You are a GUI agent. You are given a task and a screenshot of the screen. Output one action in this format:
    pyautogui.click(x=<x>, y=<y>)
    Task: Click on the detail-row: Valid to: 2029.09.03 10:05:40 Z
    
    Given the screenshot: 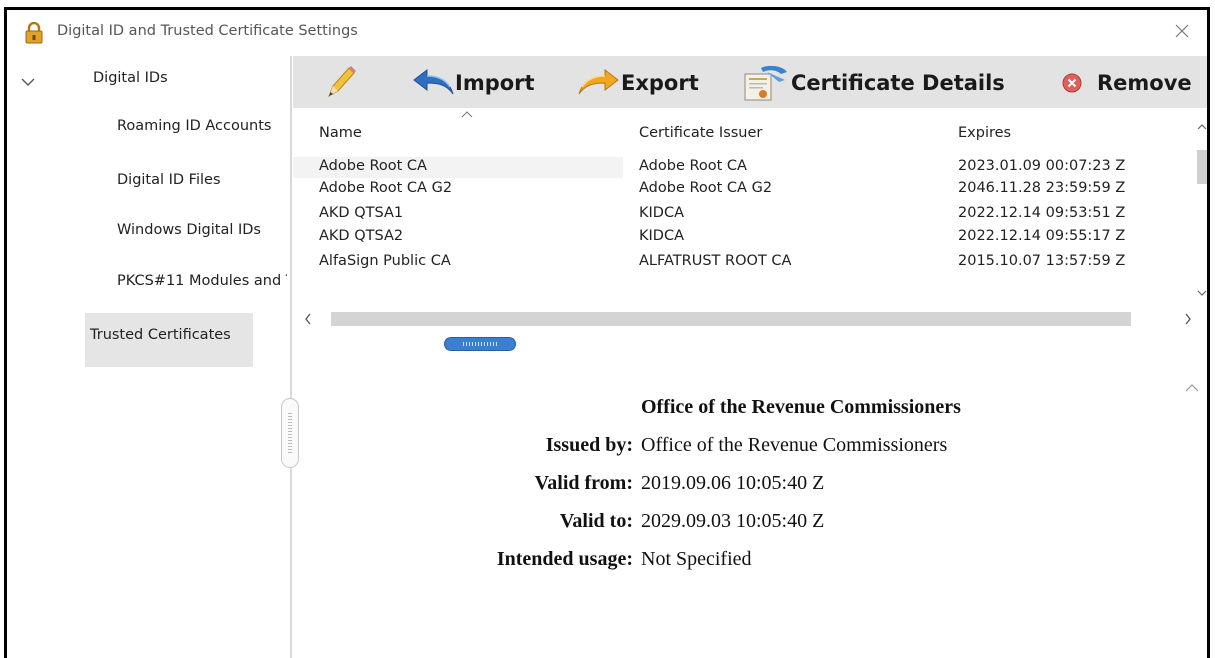 What is the action you would take?
    pyautogui.click(x=733, y=523)
    